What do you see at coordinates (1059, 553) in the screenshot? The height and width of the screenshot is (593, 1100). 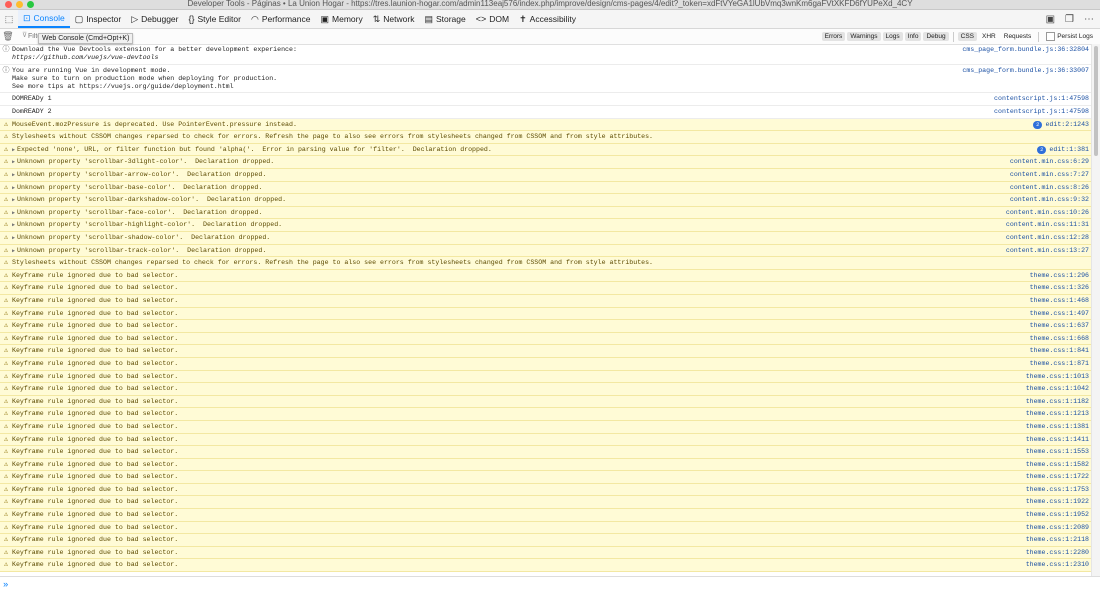 I see `message-source-link: theme.css:1:2280` at bounding box center [1059, 553].